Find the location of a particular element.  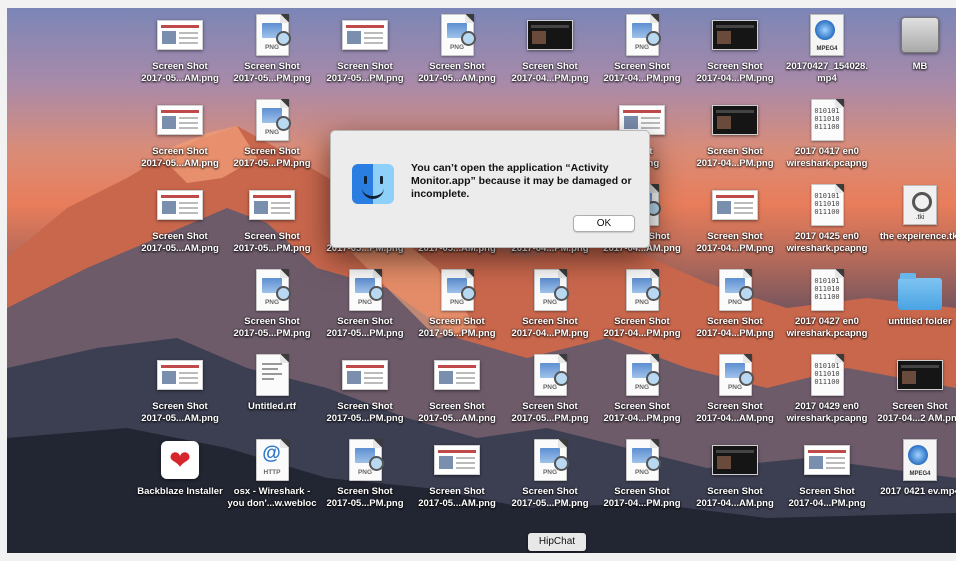

icon-label: 2017 0427 en0 wireshark.pcapng is located at coordinates (827, 327).